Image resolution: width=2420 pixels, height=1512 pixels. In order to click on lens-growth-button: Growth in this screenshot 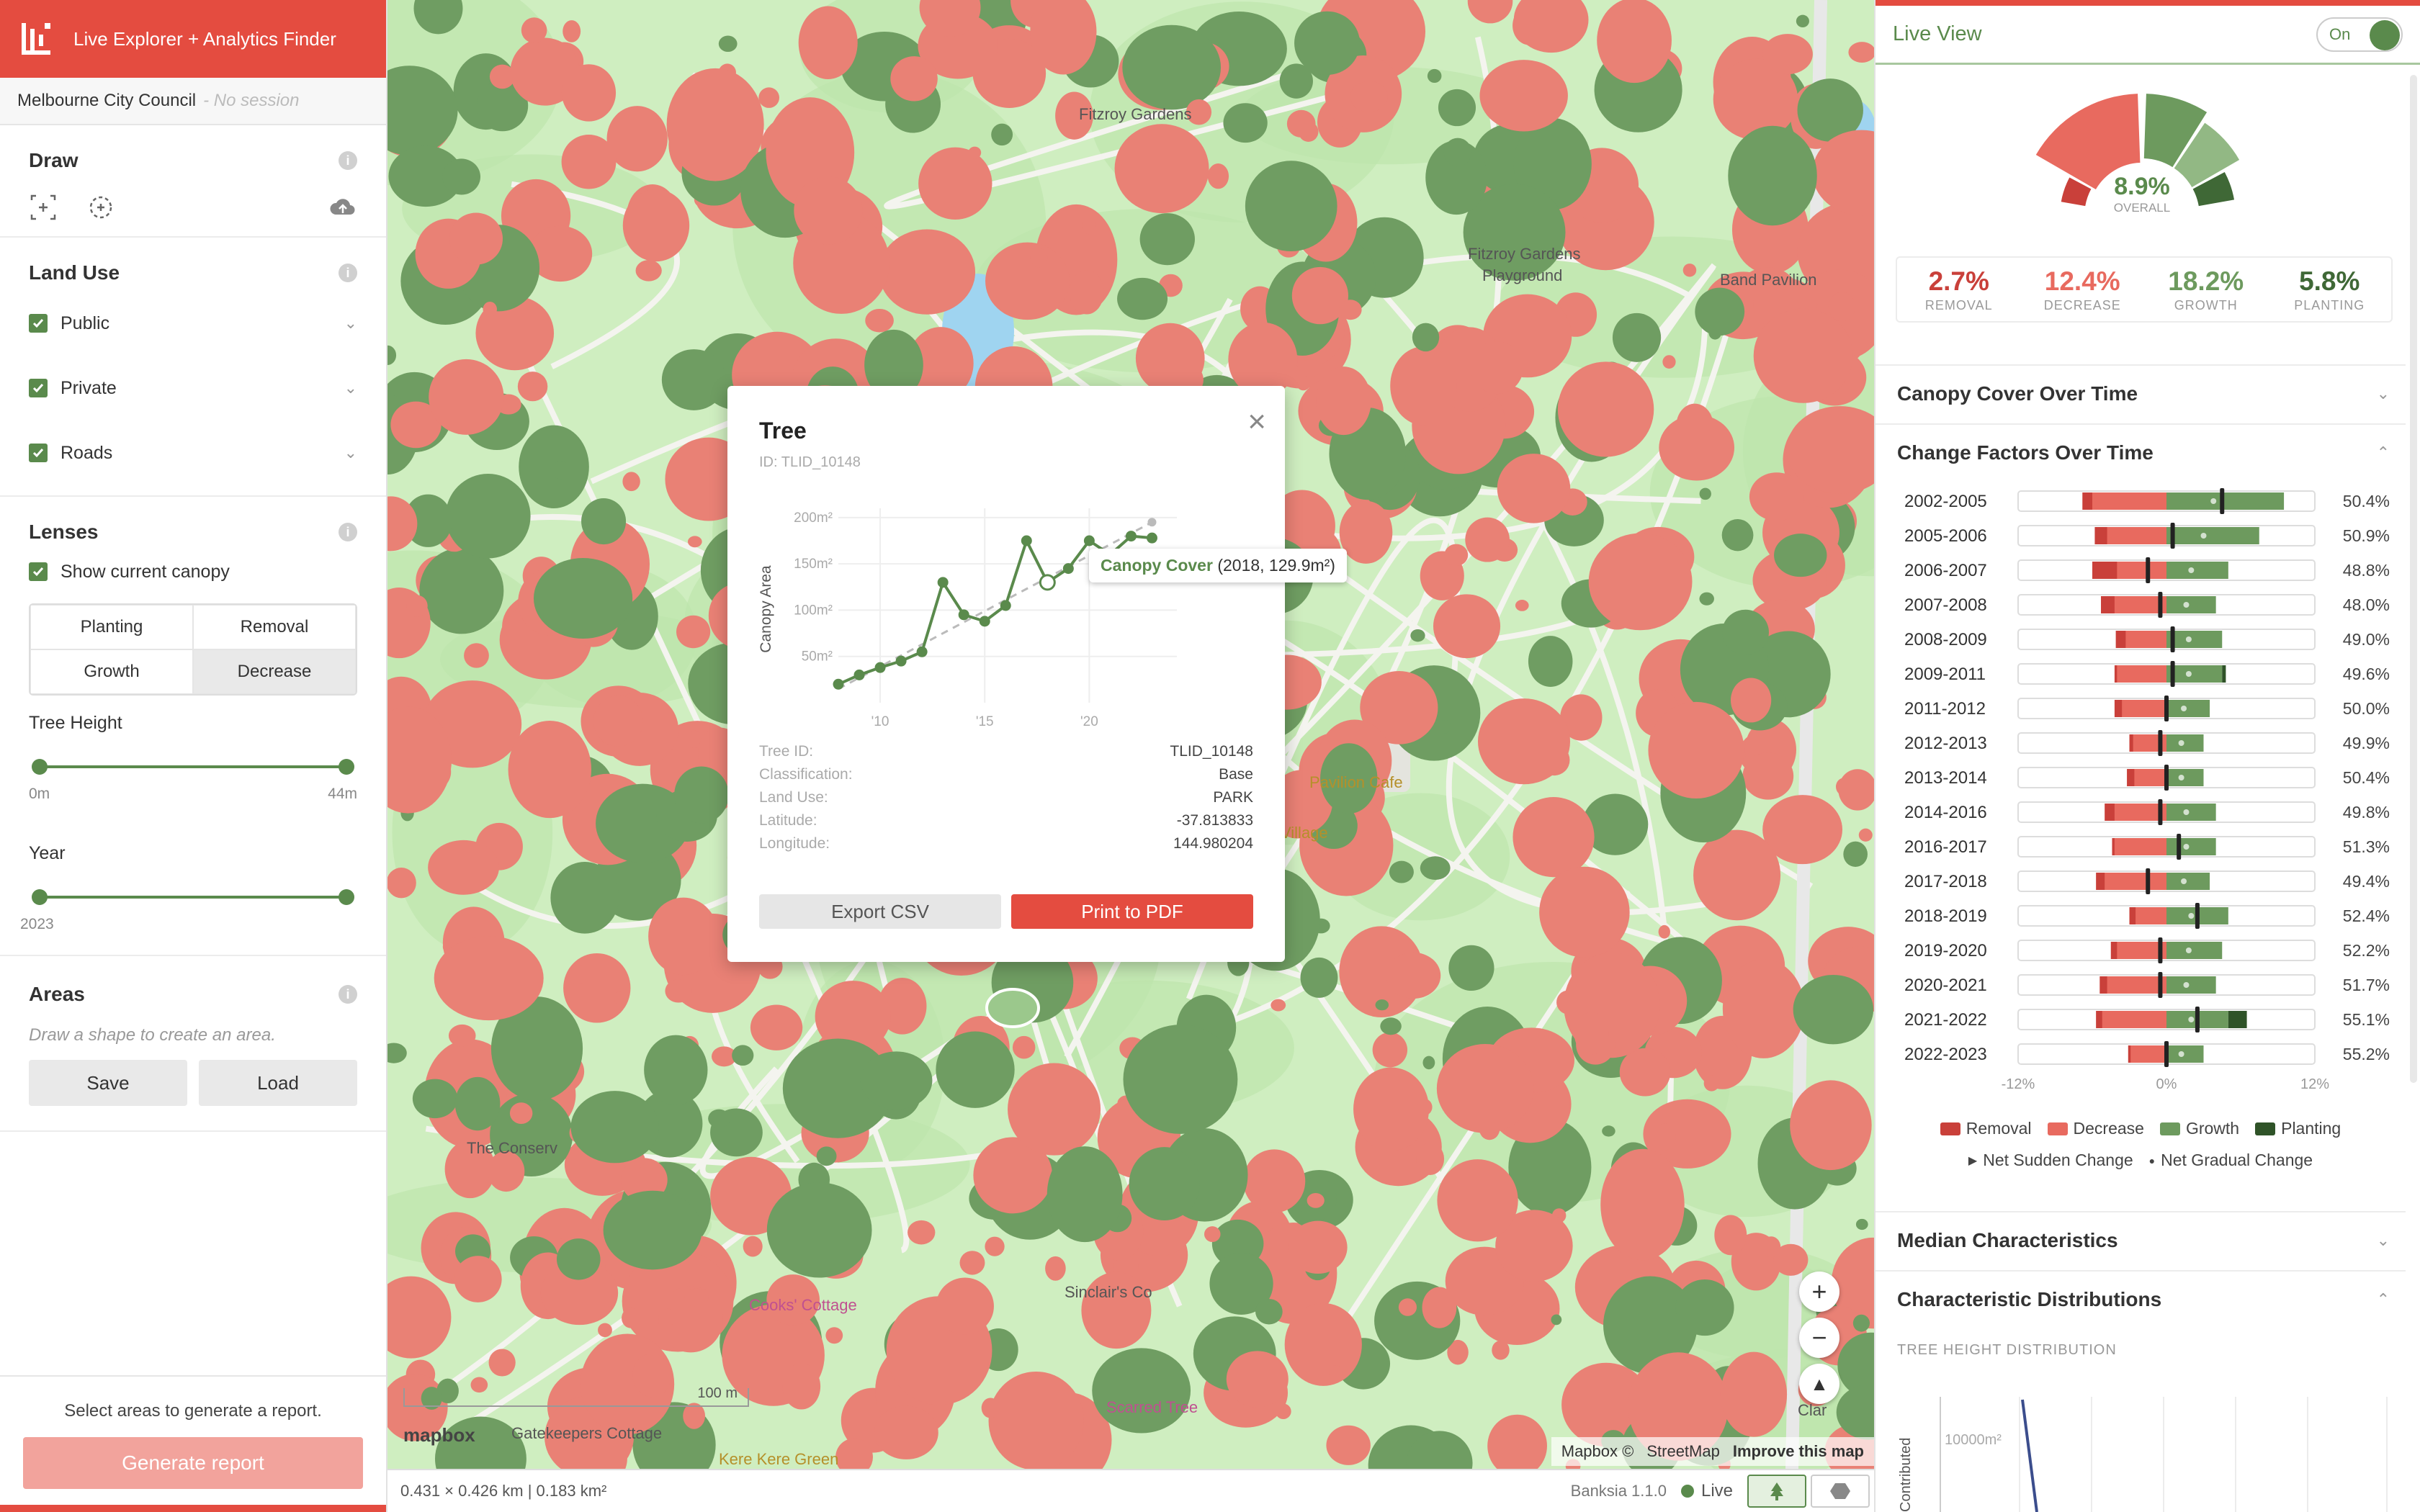, I will do `click(111, 671)`.